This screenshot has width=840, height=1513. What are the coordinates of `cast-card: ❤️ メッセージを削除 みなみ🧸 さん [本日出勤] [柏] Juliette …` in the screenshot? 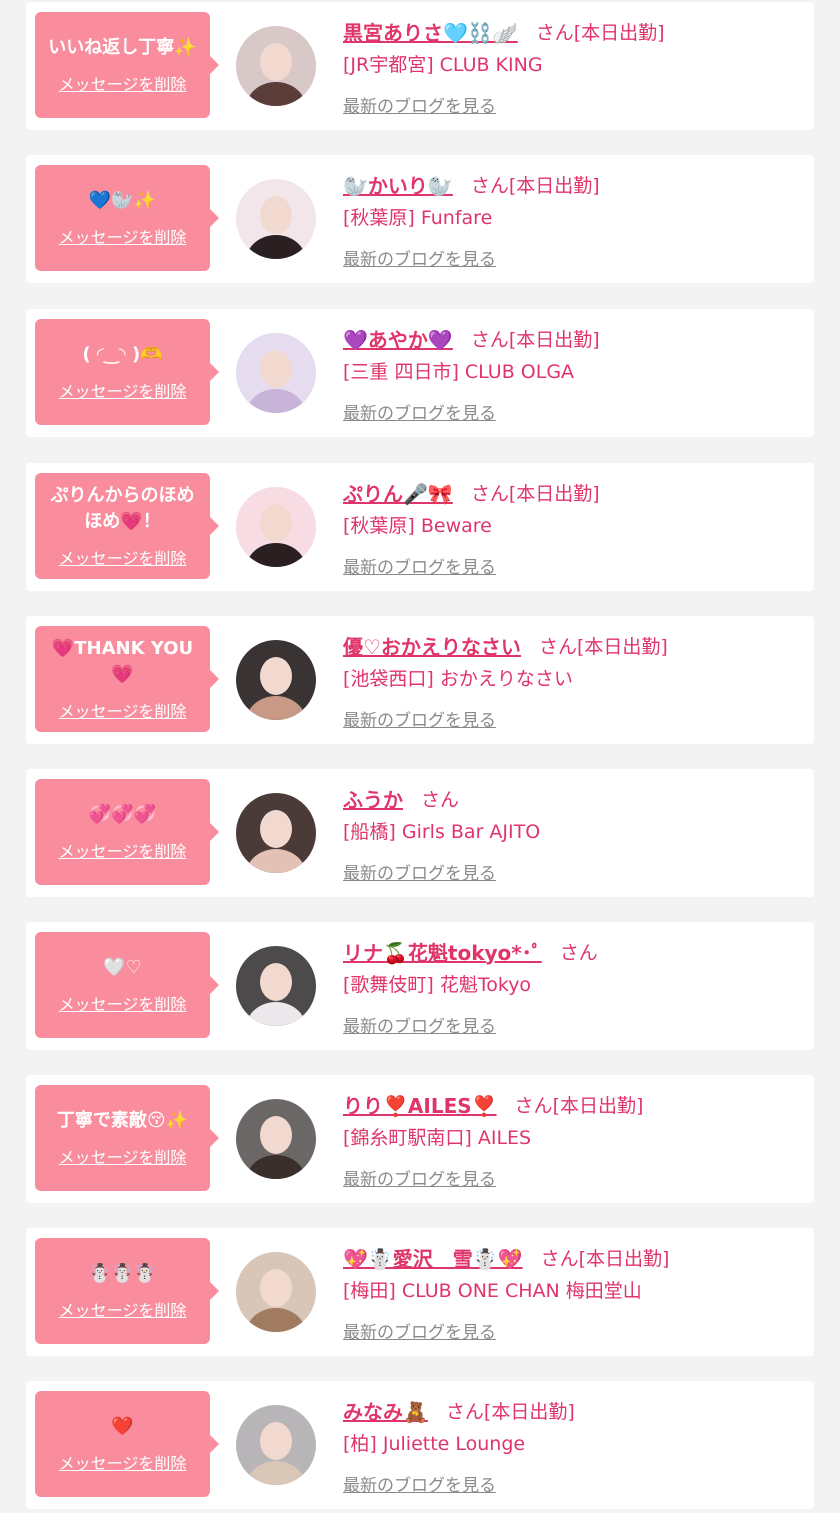 It's located at (420, 1445).